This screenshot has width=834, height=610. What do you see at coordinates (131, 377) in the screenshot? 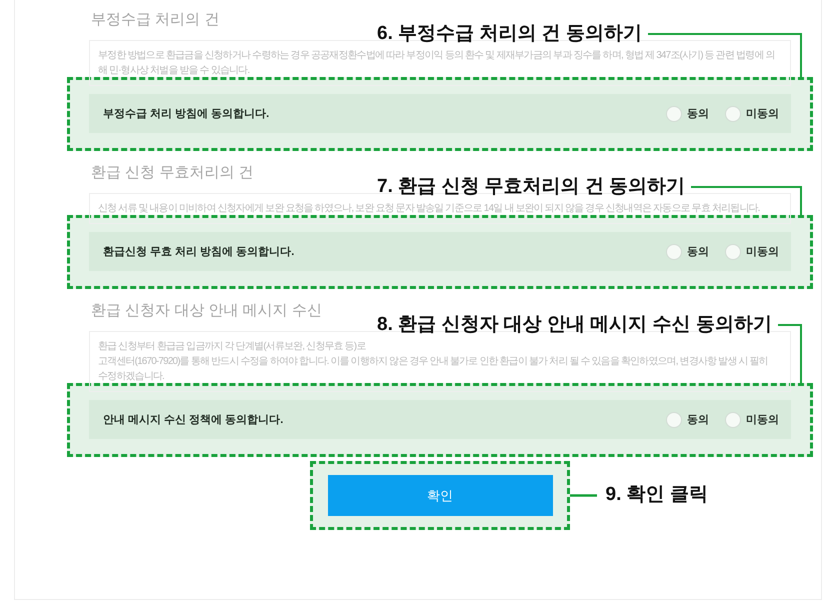
I see `notice-text: 수정하겠습니다.` at bounding box center [131, 377].